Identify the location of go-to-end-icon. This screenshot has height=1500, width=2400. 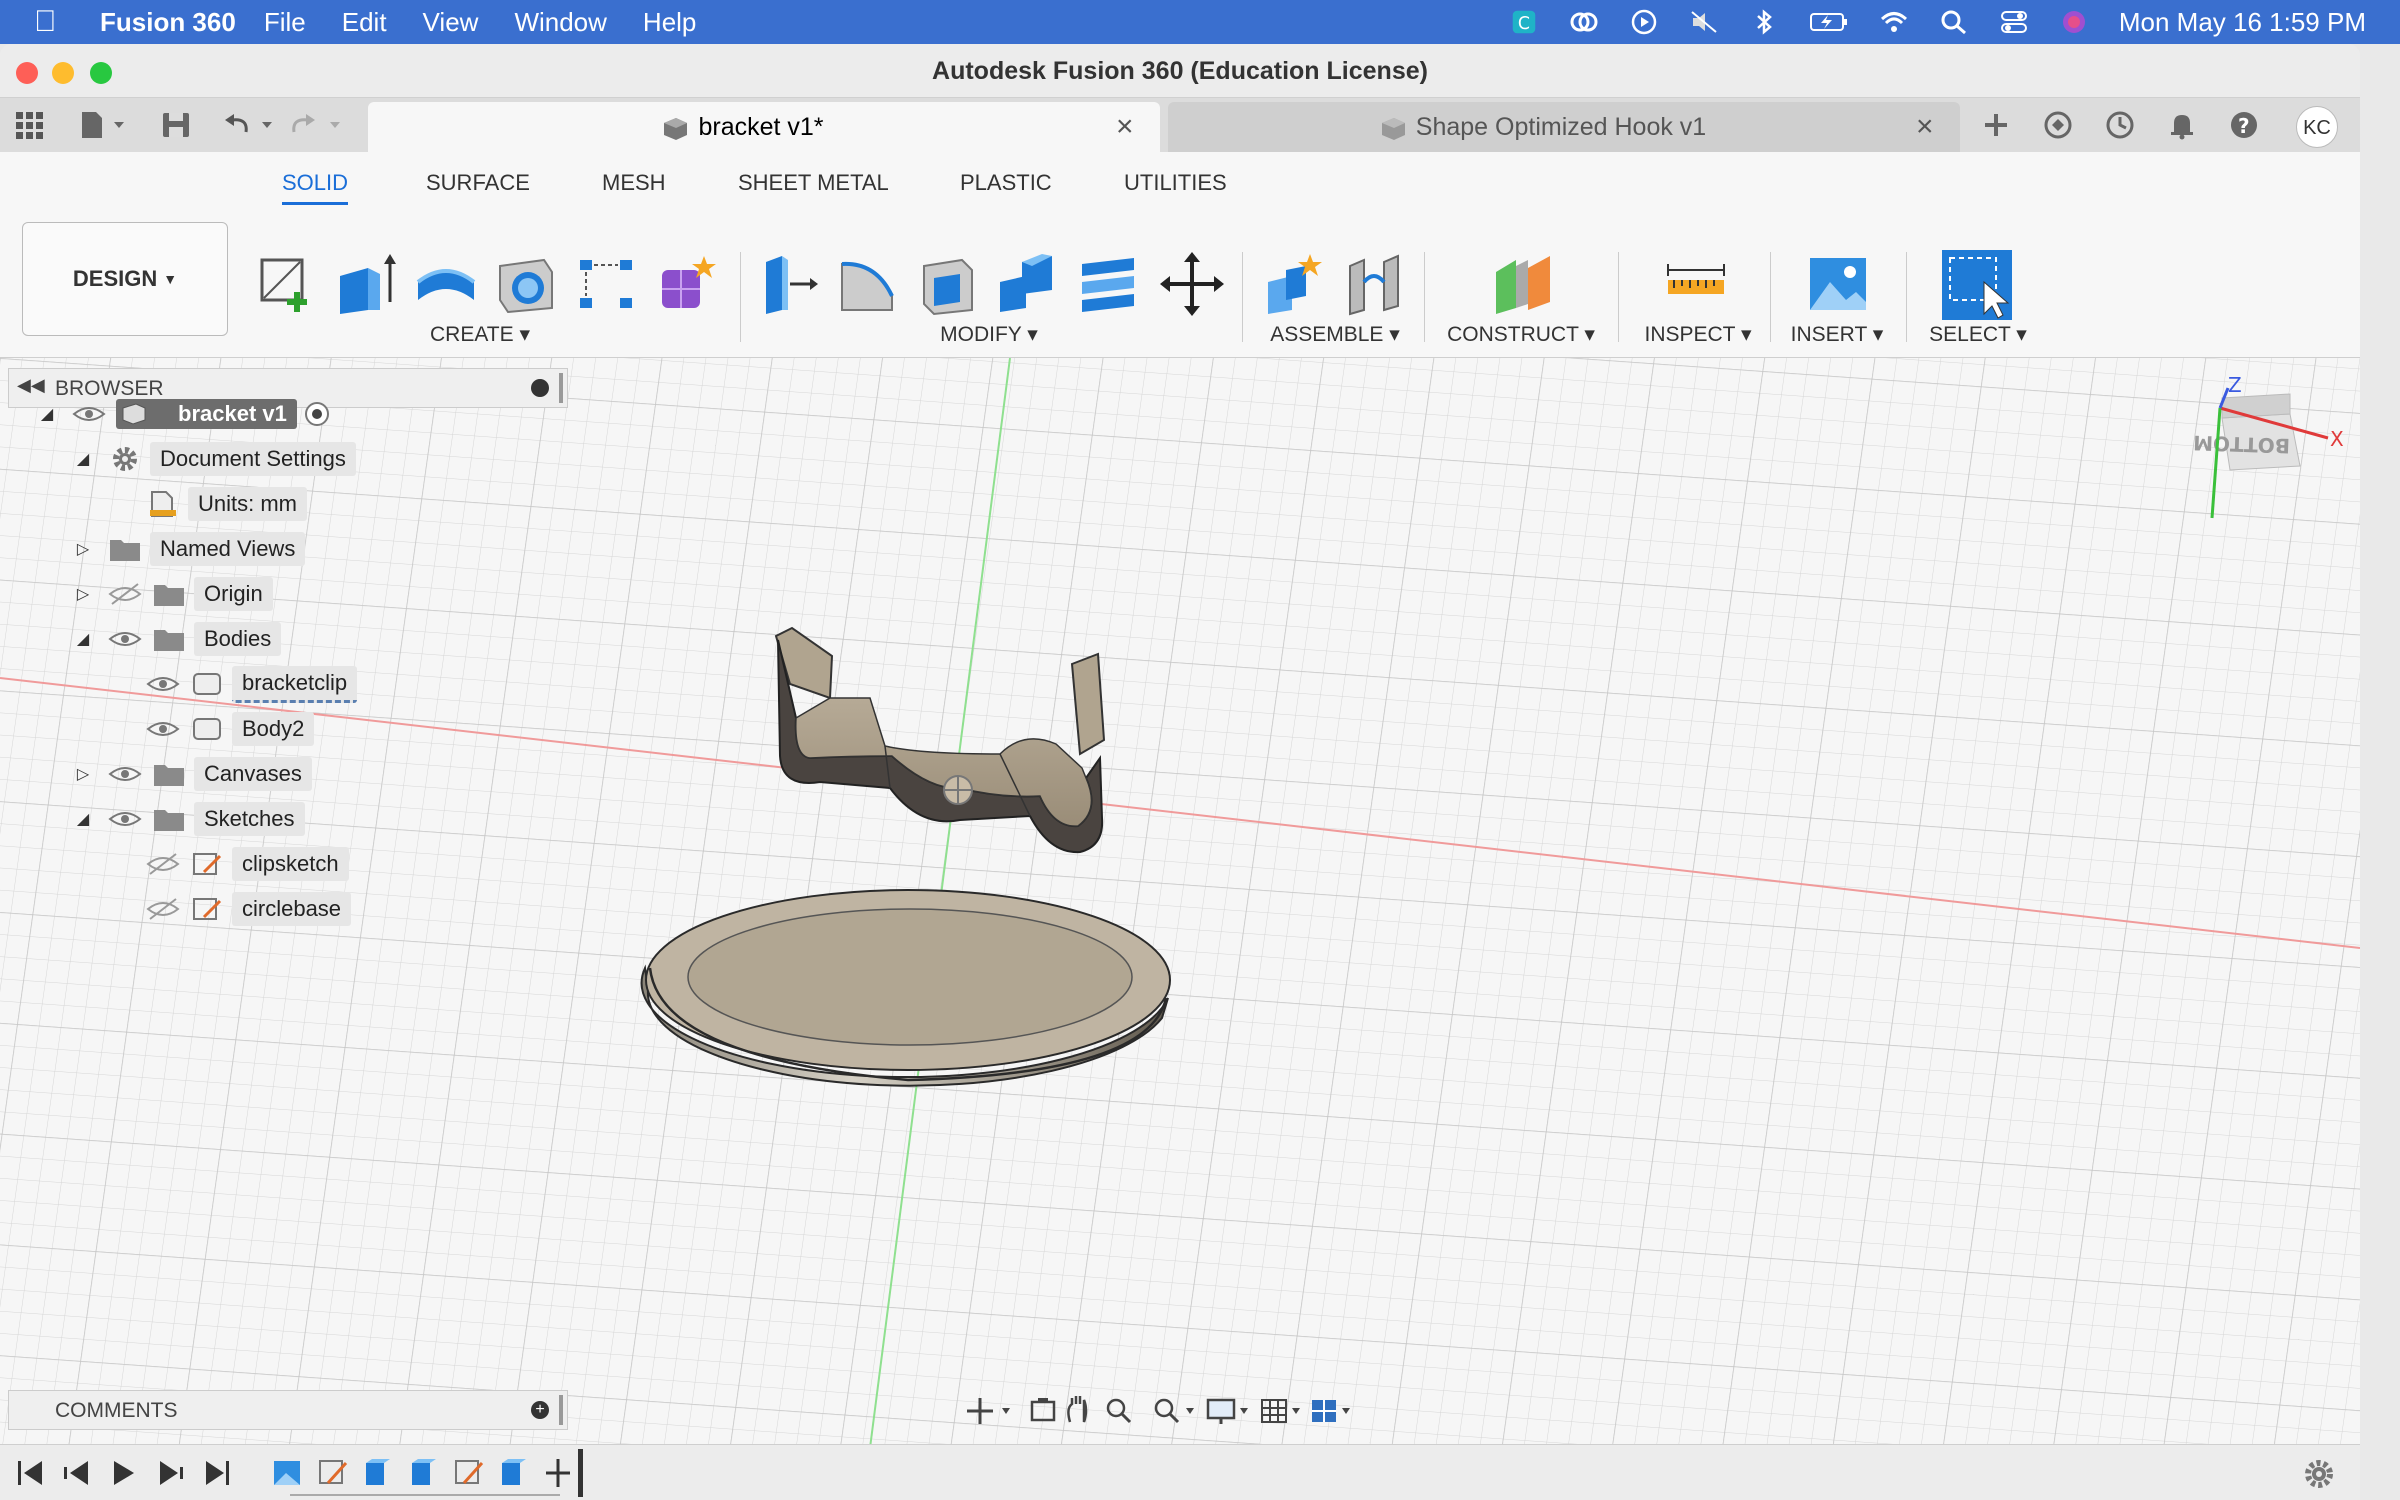
(217, 1473).